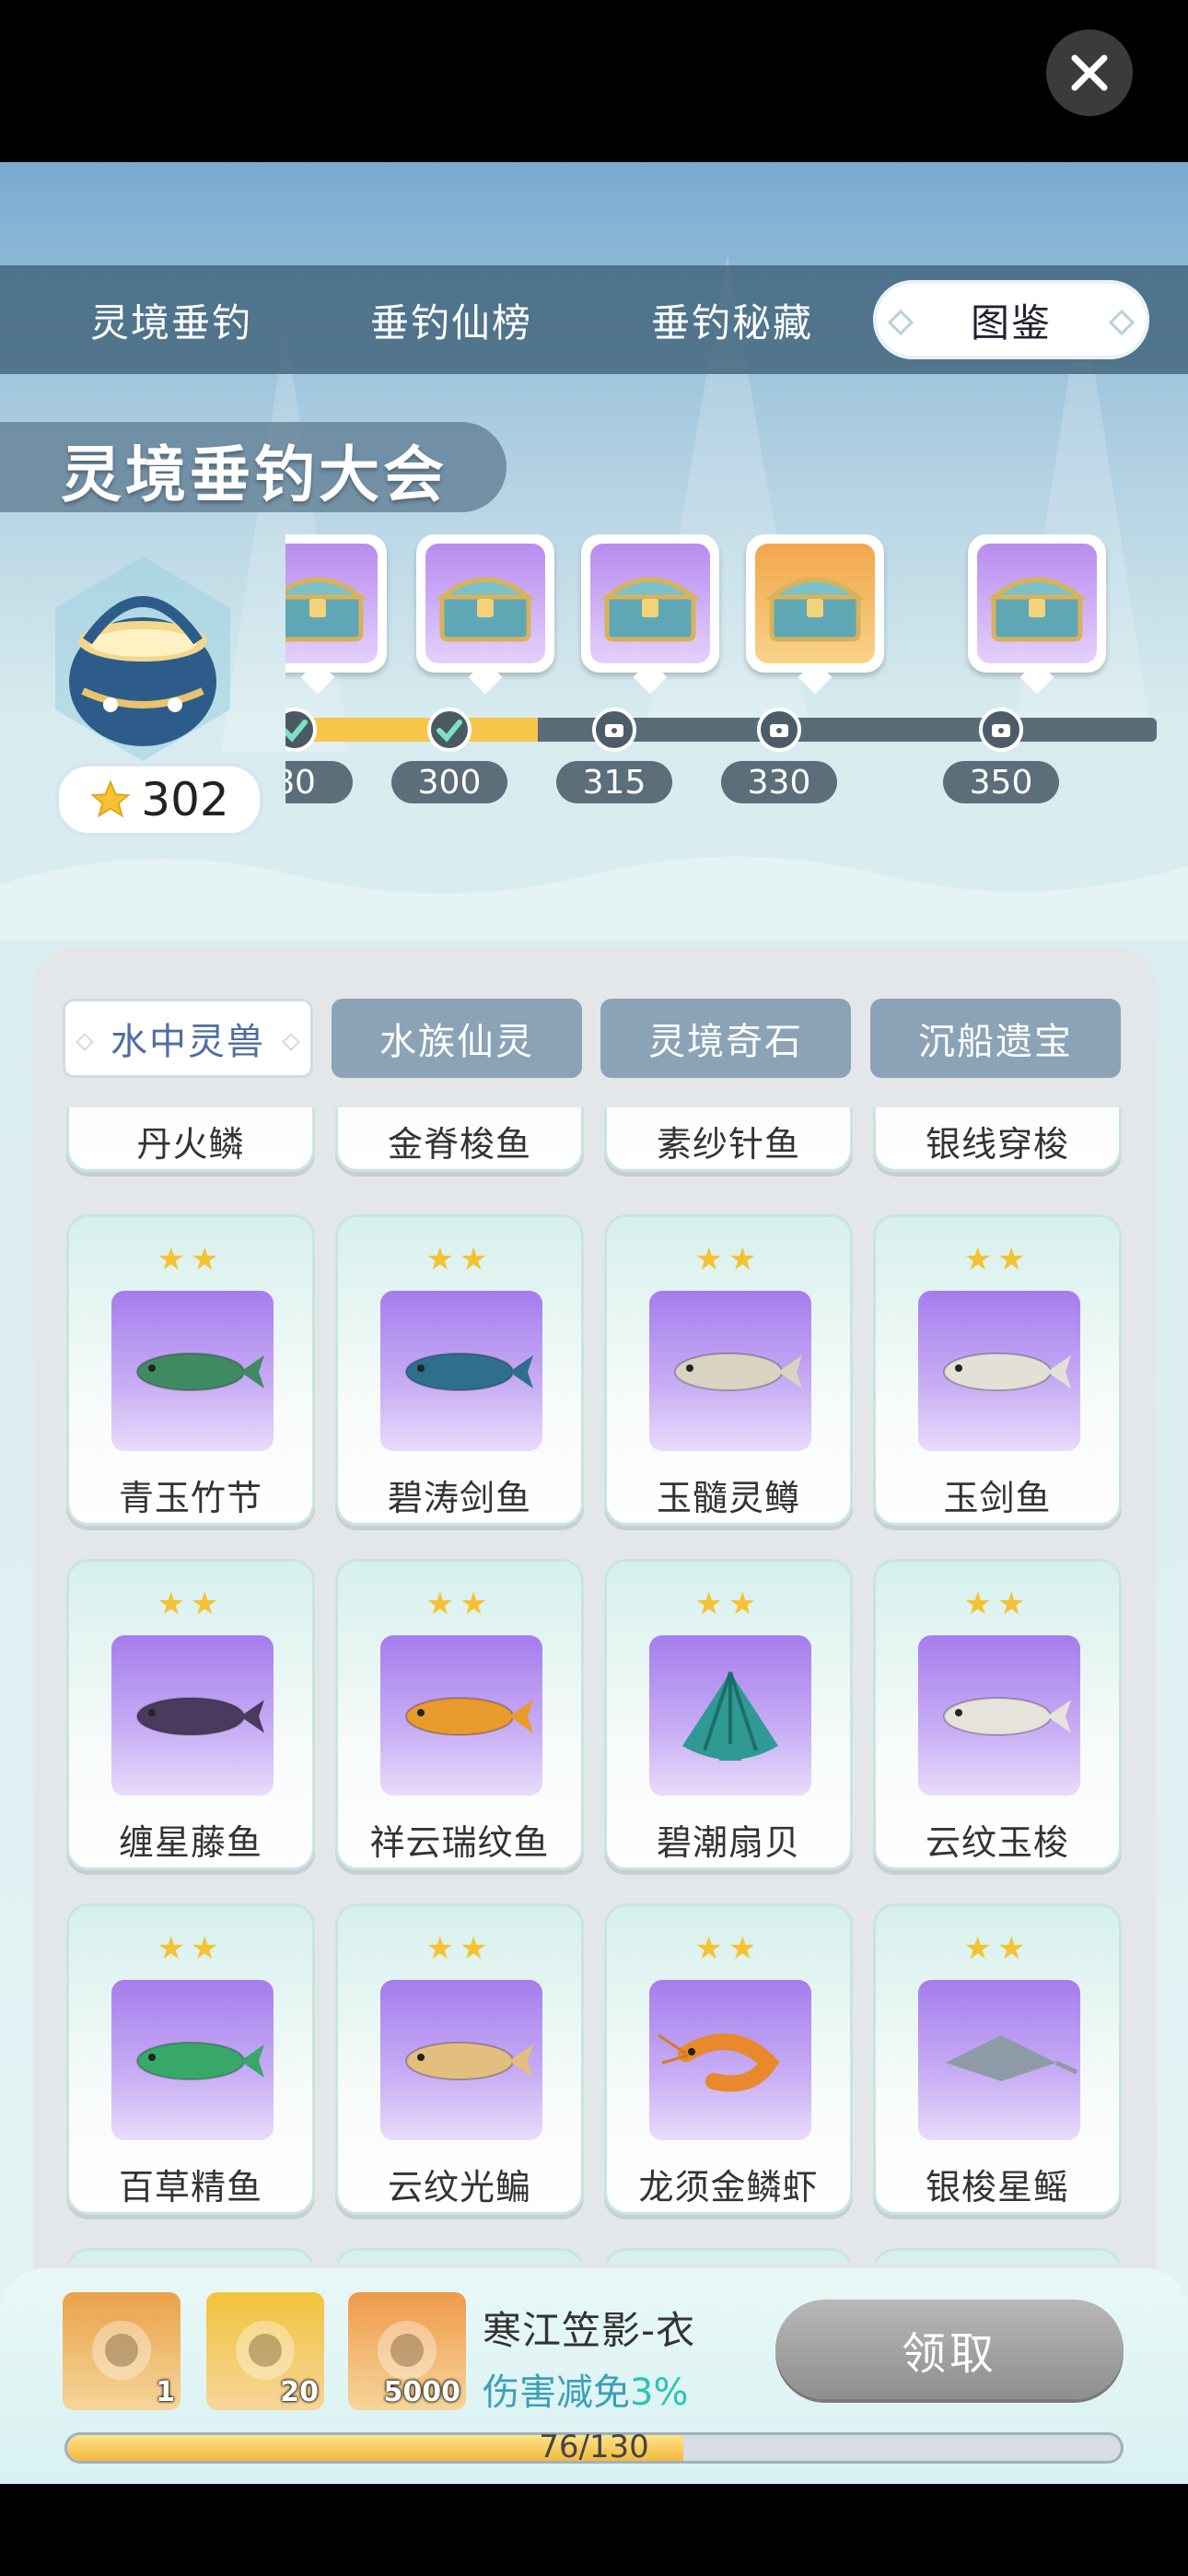 The height and width of the screenshot is (2576, 1188). What do you see at coordinates (728, 2187) in the screenshot?
I see `fish-name: 龙须金鳞虾` at bounding box center [728, 2187].